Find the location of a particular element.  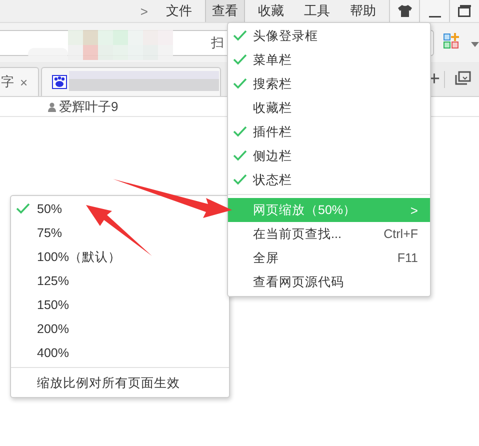

menu-item: 50% is located at coordinates (120, 209).